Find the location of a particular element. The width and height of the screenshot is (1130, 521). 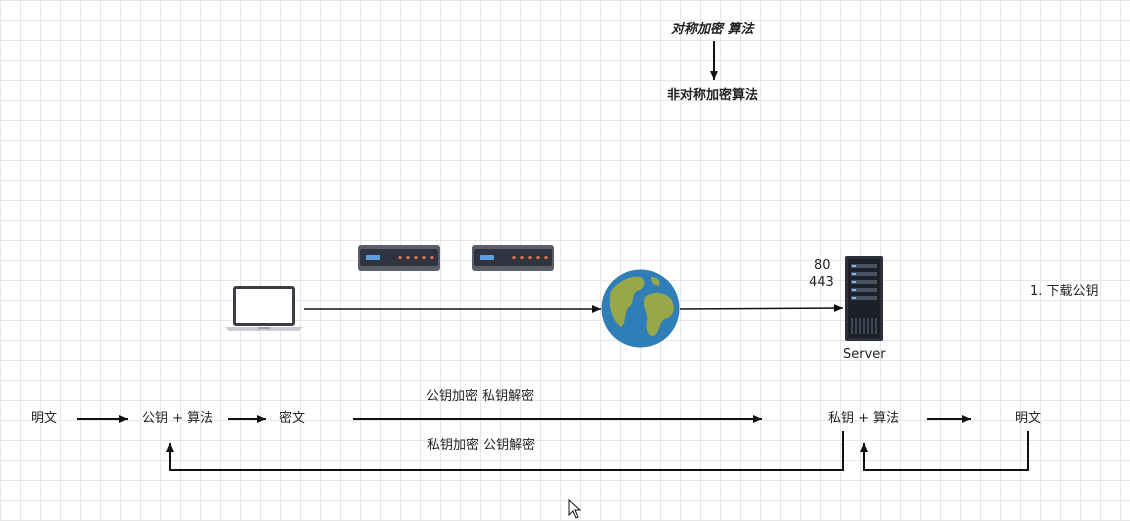

mouse-cursor-icon is located at coordinates (575, 509).